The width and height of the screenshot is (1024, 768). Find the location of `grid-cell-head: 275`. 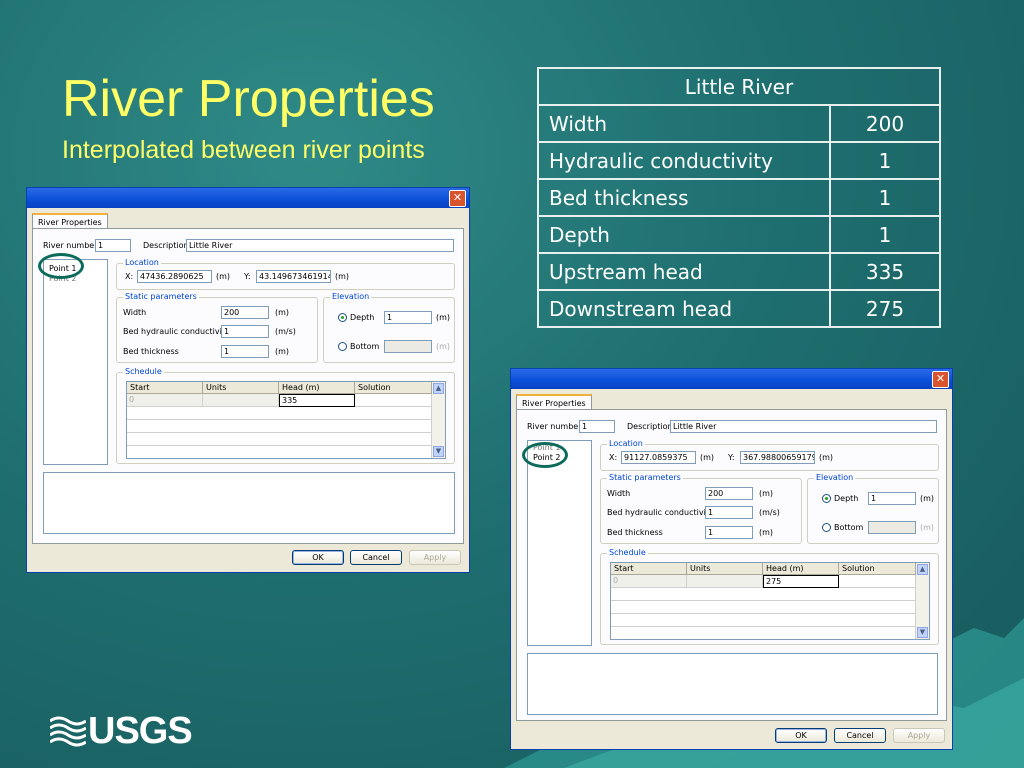

grid-cell-head: 275 is located at coordinates (801, 581).